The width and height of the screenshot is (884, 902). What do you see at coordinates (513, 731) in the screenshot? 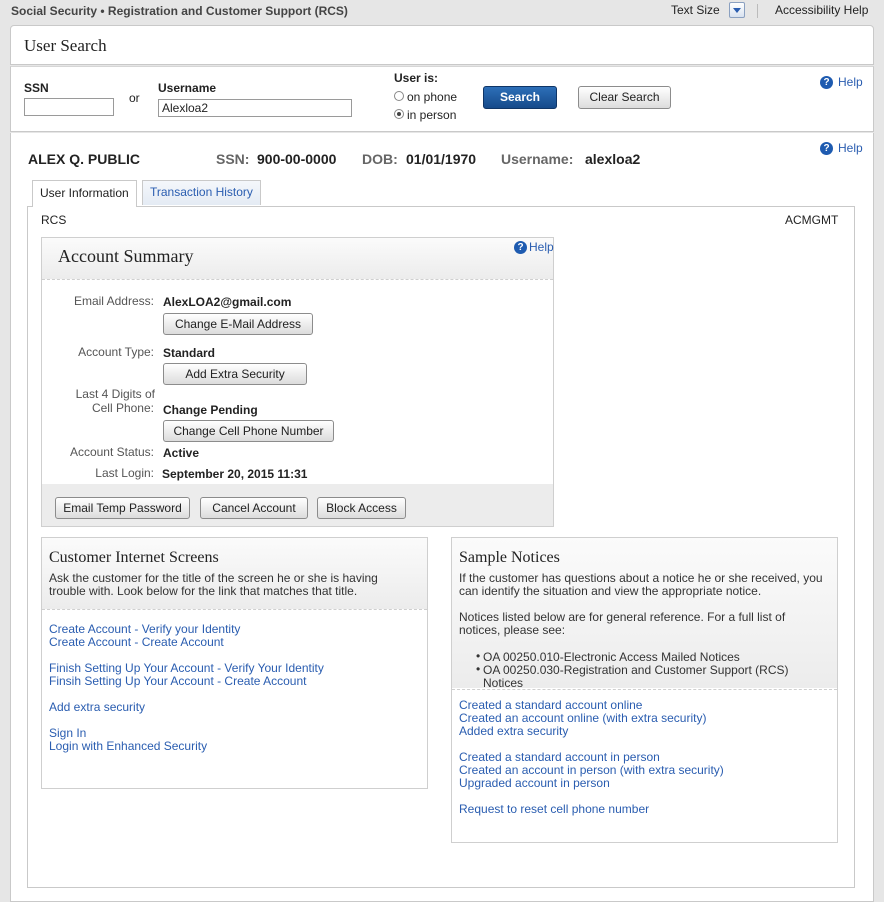
I see `link-added-extra-security: Added extra security` at bounding box center [513, 731].